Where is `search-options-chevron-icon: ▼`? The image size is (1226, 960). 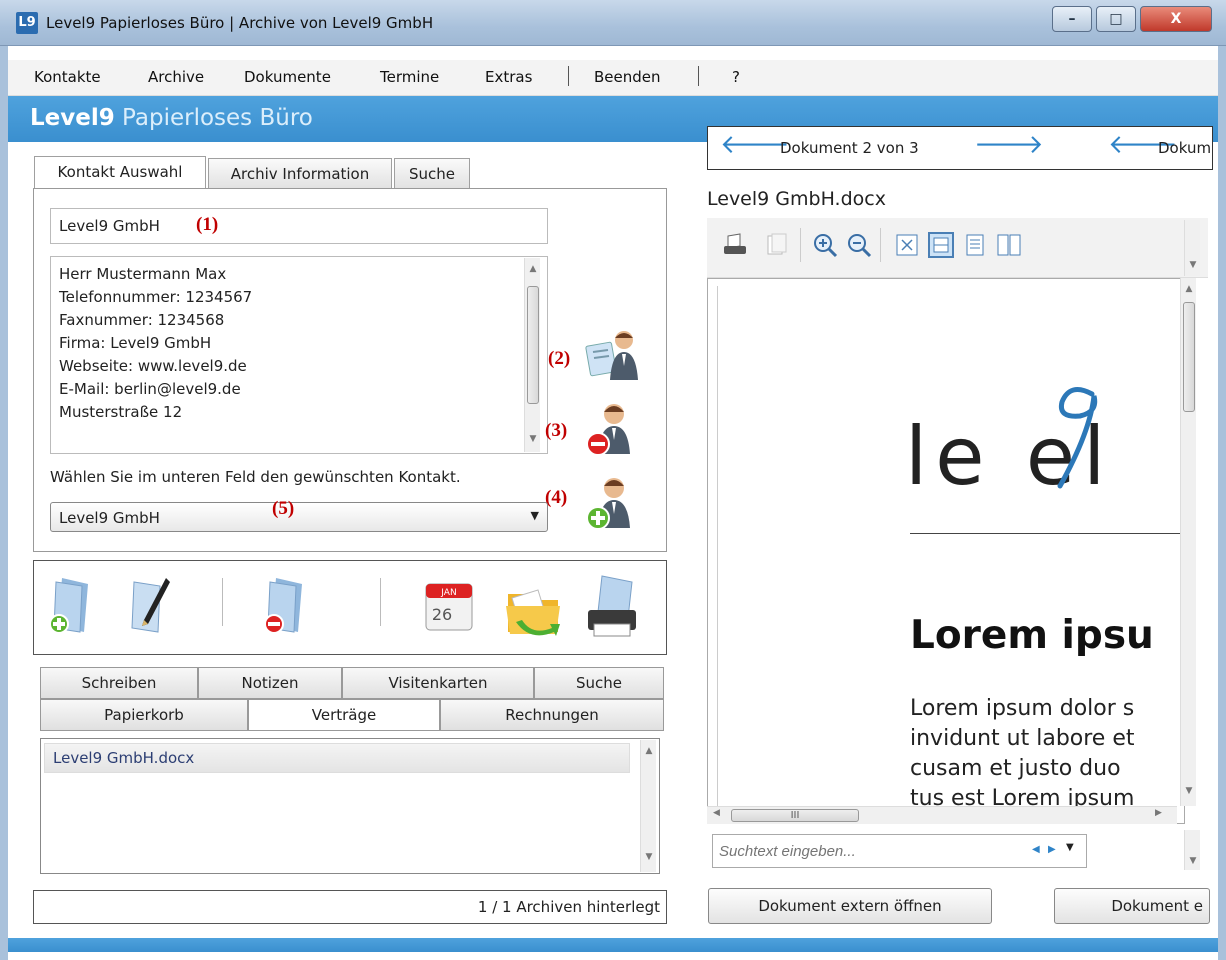 search-options-chevron-icon: ▼ is located at coordinates (1070, 847).